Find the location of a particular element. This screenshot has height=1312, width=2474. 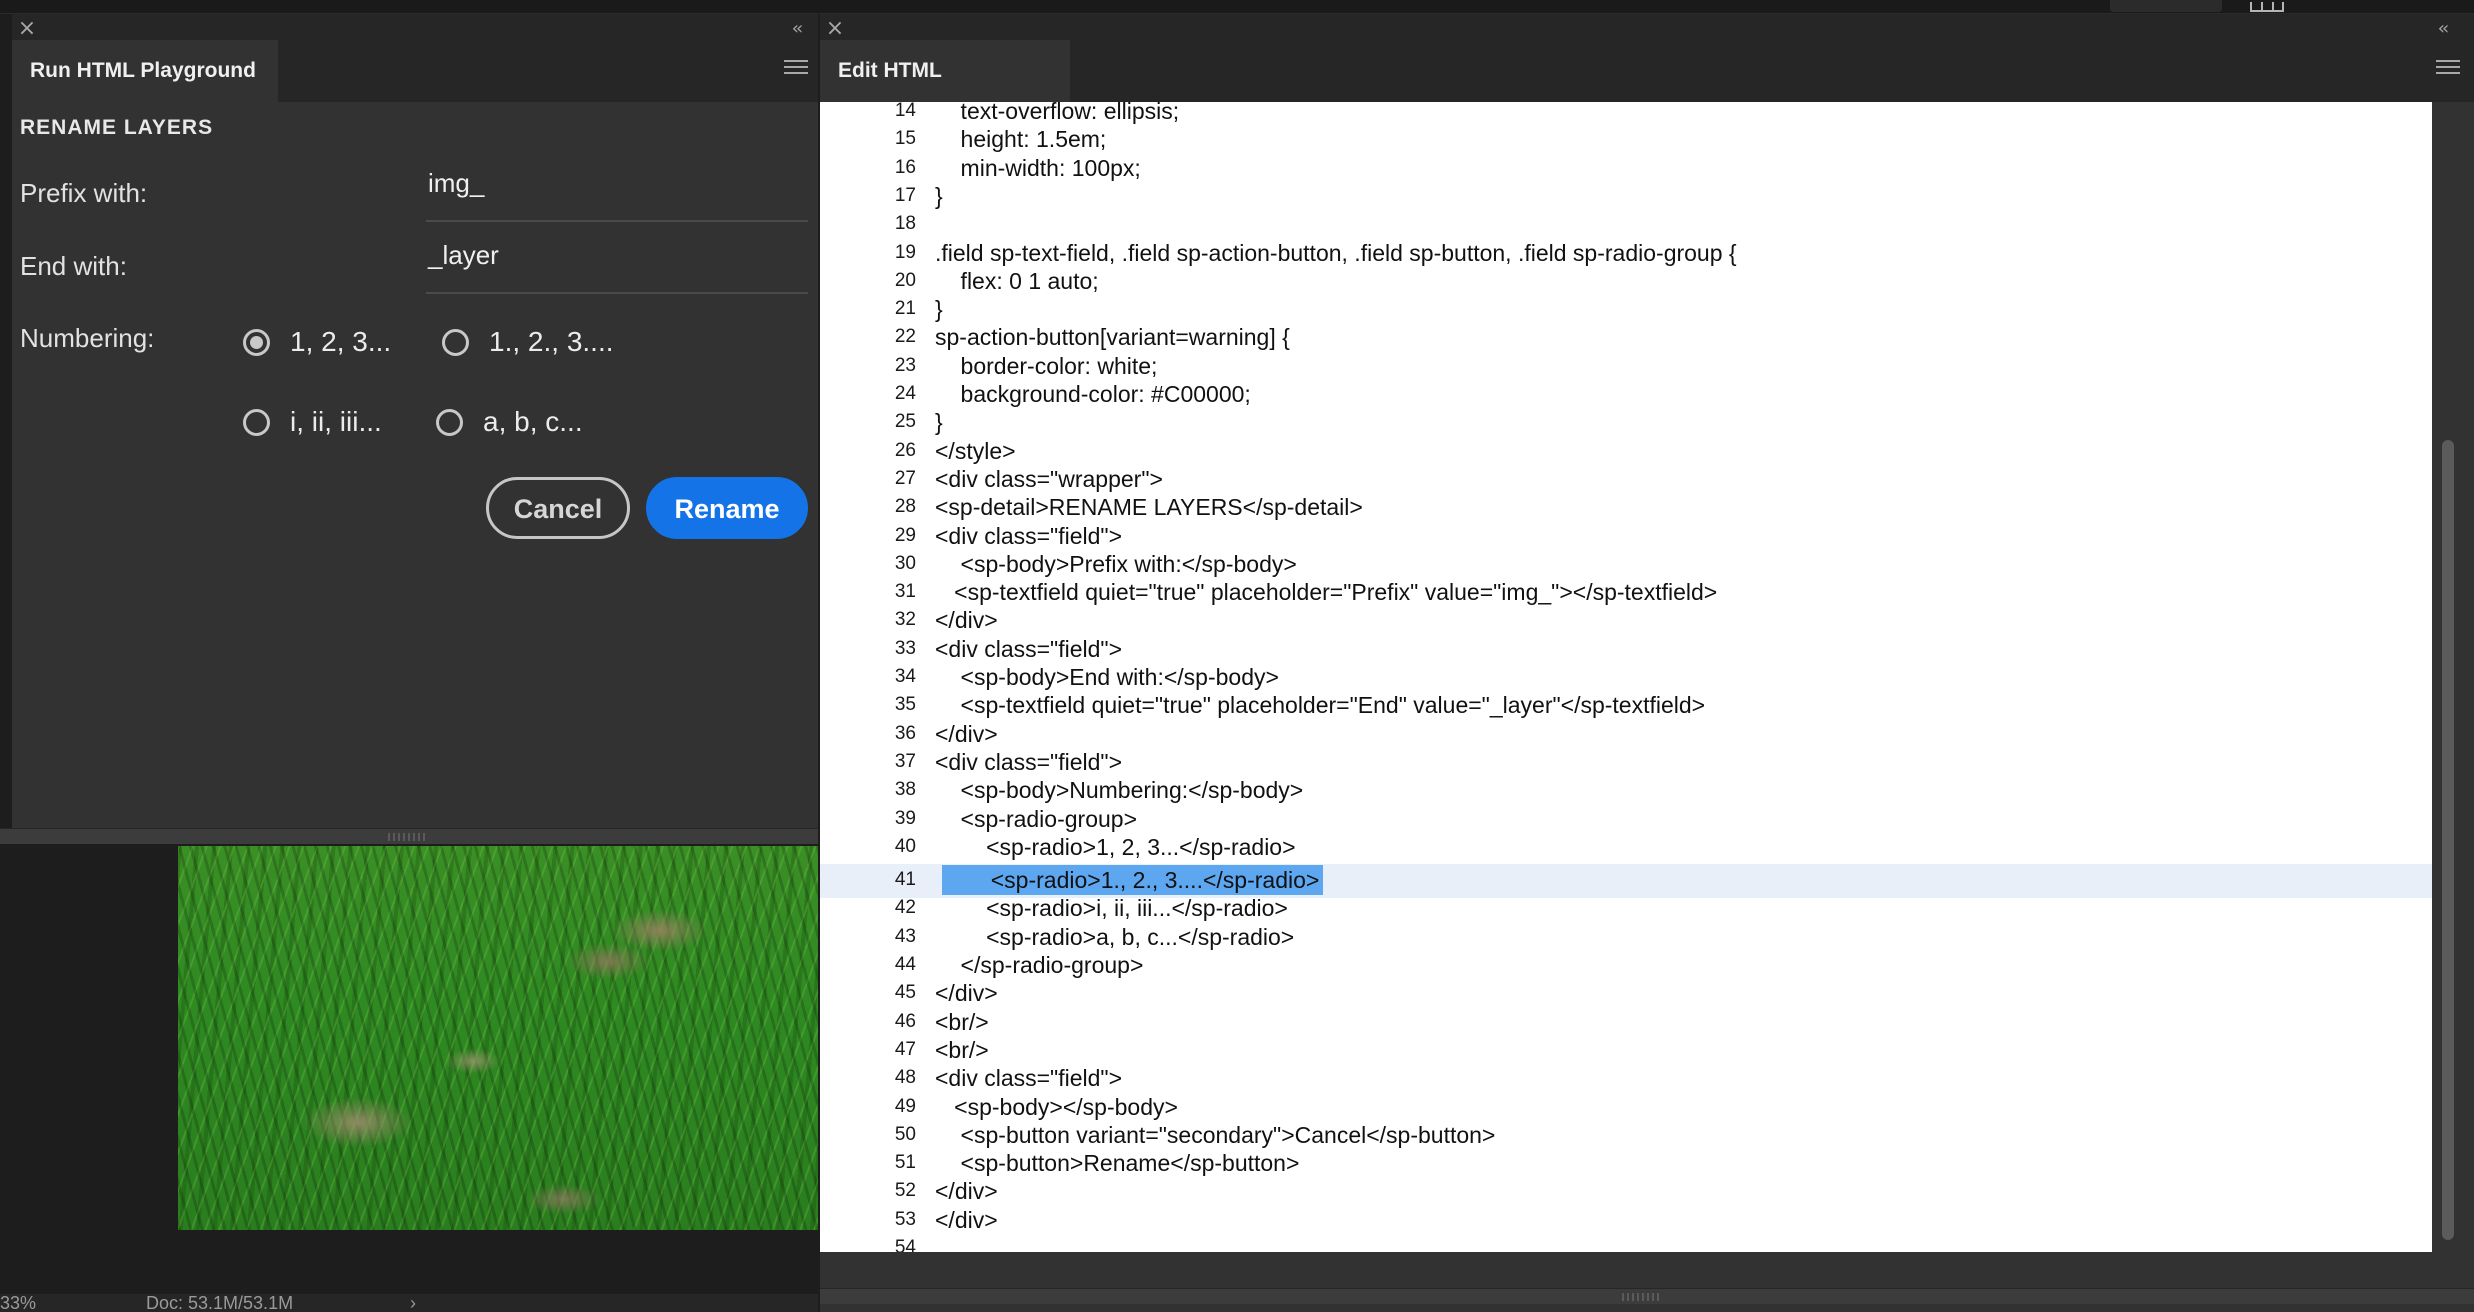

right-panel-tabbar: Edit HTML Playground is located at coordinates (1647, 92).